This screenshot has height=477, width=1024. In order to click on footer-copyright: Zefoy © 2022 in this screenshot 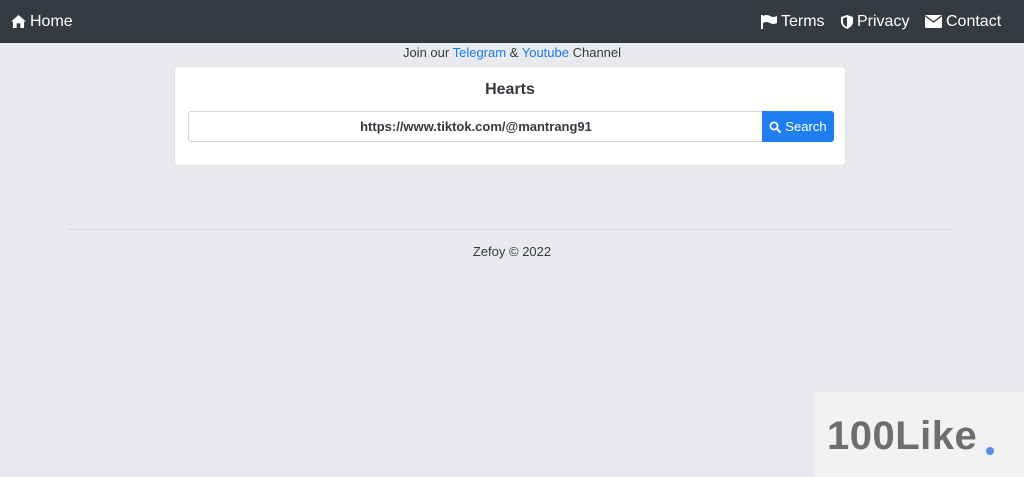, I will do `click(512, 251)`.